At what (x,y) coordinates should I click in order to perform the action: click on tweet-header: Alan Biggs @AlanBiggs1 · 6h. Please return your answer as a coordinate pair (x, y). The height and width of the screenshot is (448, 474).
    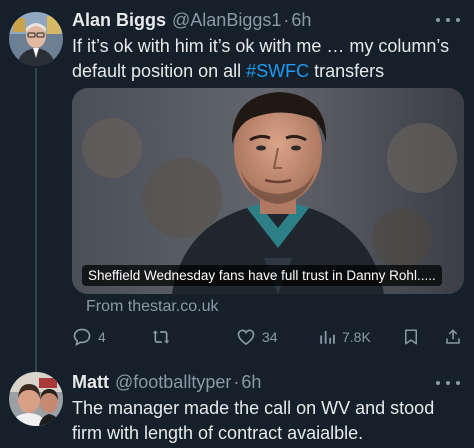
    Looking at the image, I should click on (191, 20).